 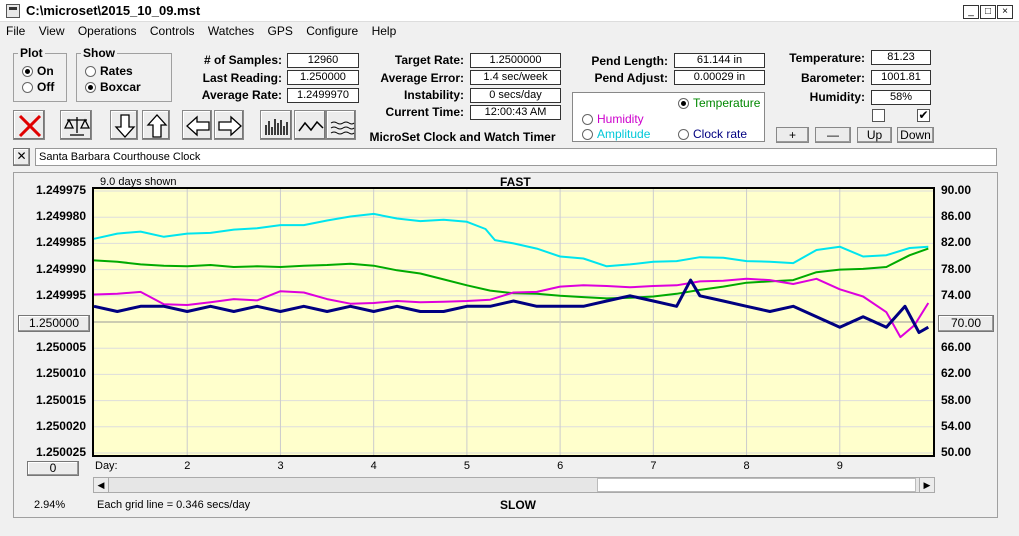 I want to click on left-tick-label: 1.250020, so click(x=60, y=425).